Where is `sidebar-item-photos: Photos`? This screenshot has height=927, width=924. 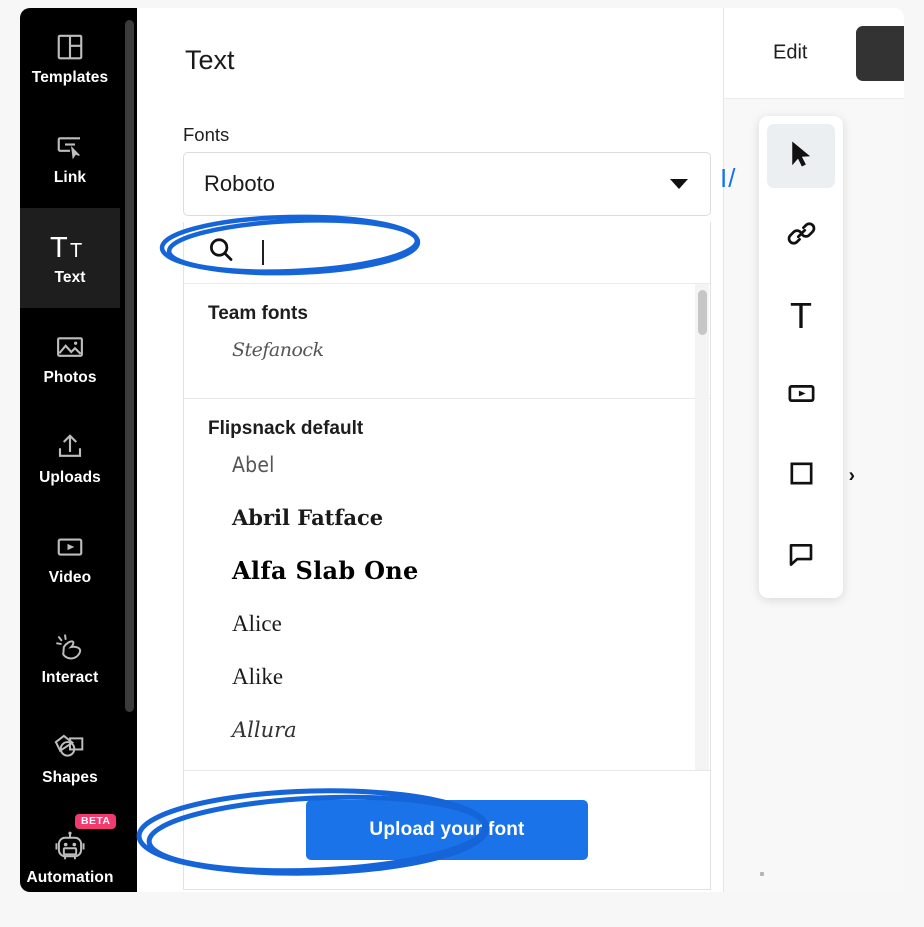 sidebar-item-photos: Photos is located at coordinates (70, 358).